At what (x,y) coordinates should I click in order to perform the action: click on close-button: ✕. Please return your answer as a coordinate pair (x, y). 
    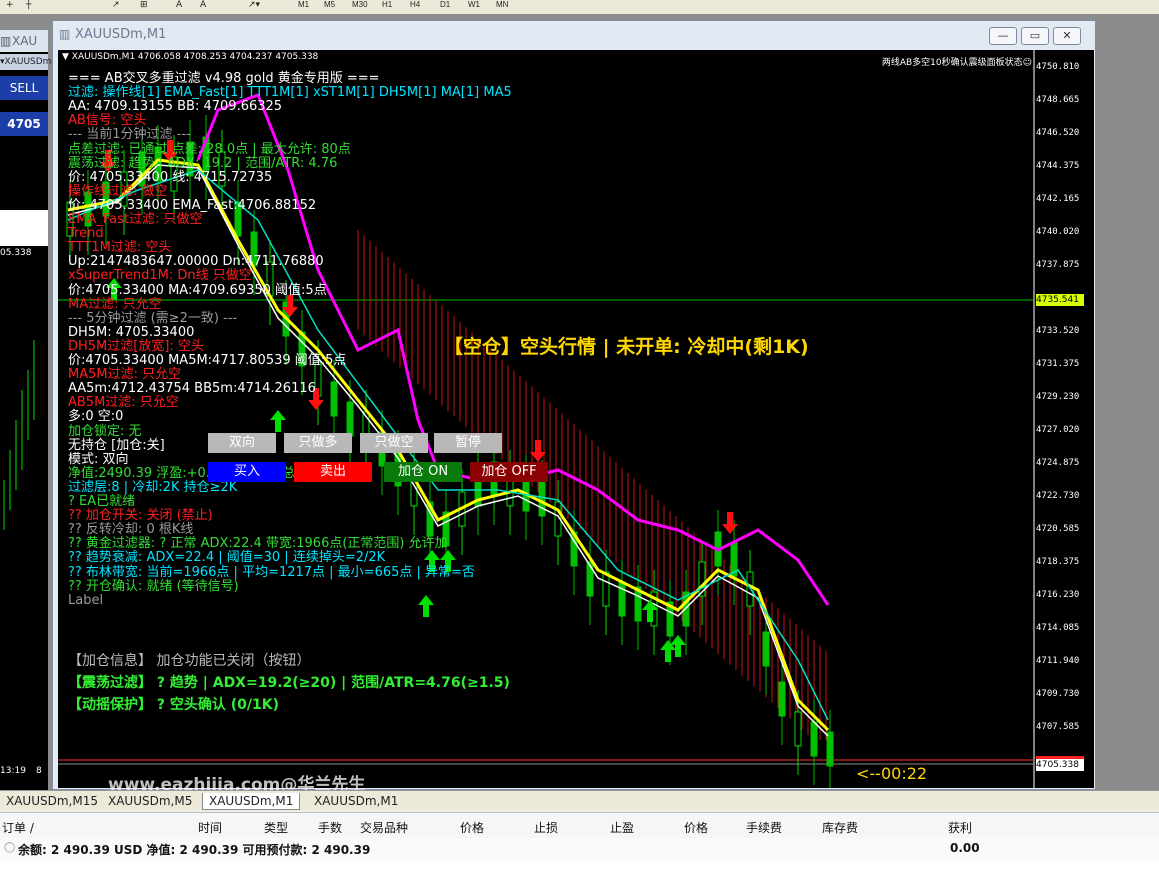
    Looking at the image, I should click on (1067, 36).